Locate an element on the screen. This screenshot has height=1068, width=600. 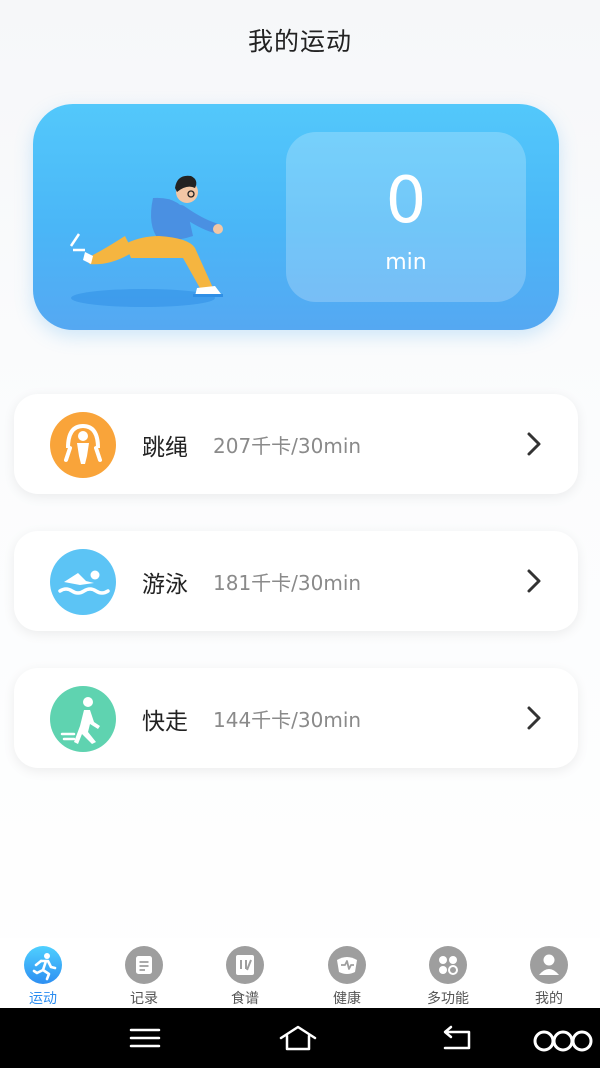
tab-recipe: 食谱 is located at coordinates (245, 976).